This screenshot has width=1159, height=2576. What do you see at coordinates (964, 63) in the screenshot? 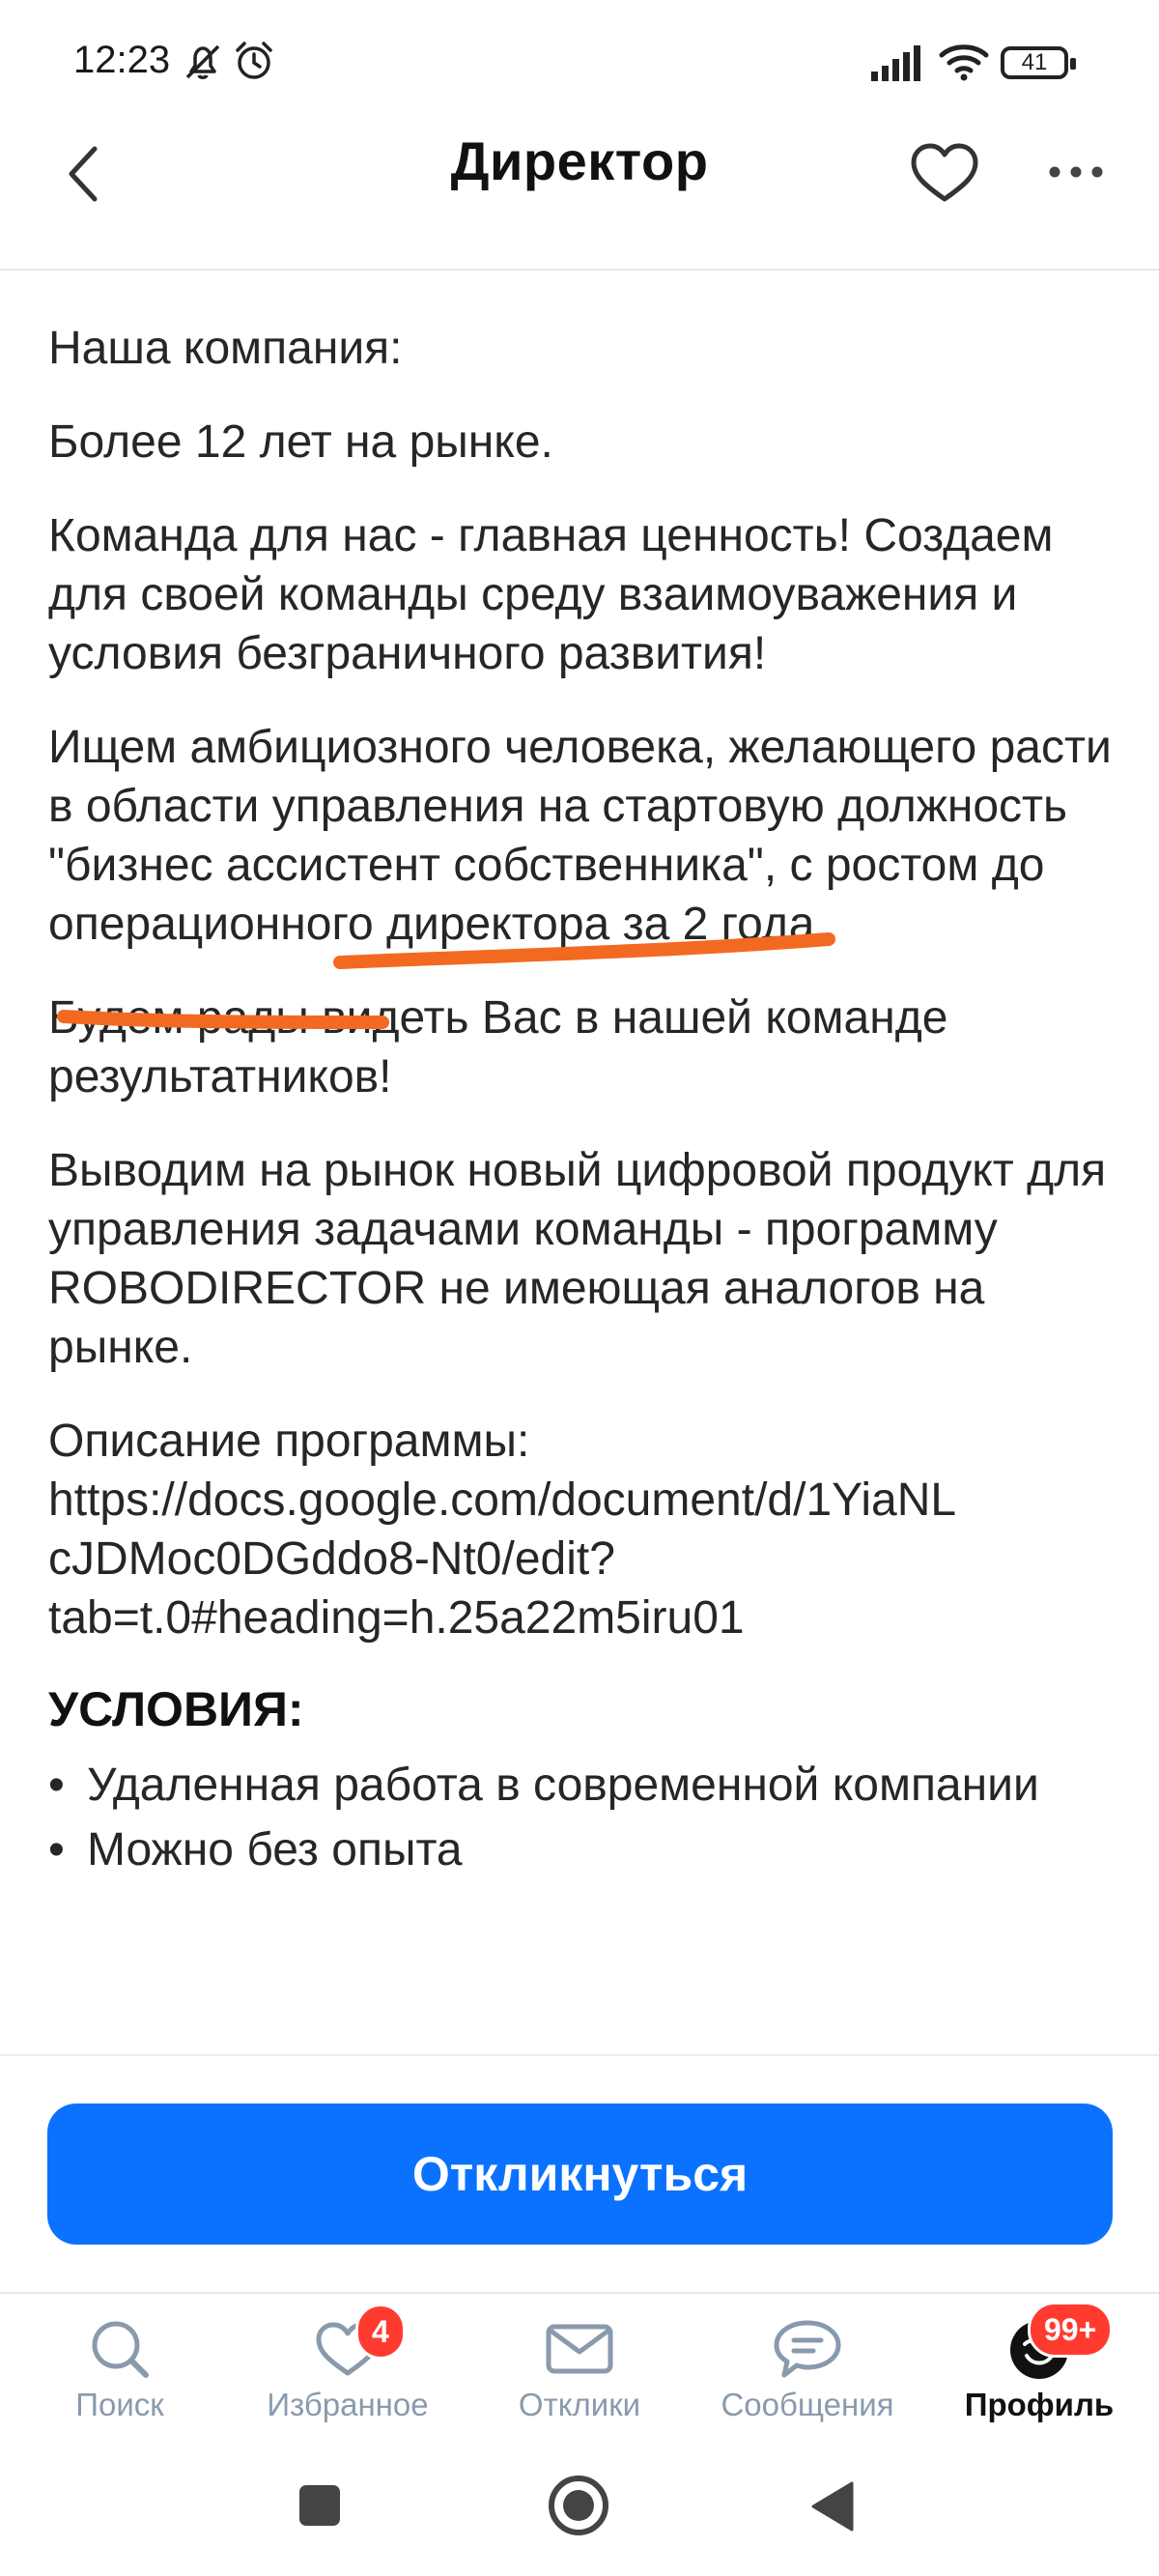
I see `wifi-icon` at bounding box center [964, 63].